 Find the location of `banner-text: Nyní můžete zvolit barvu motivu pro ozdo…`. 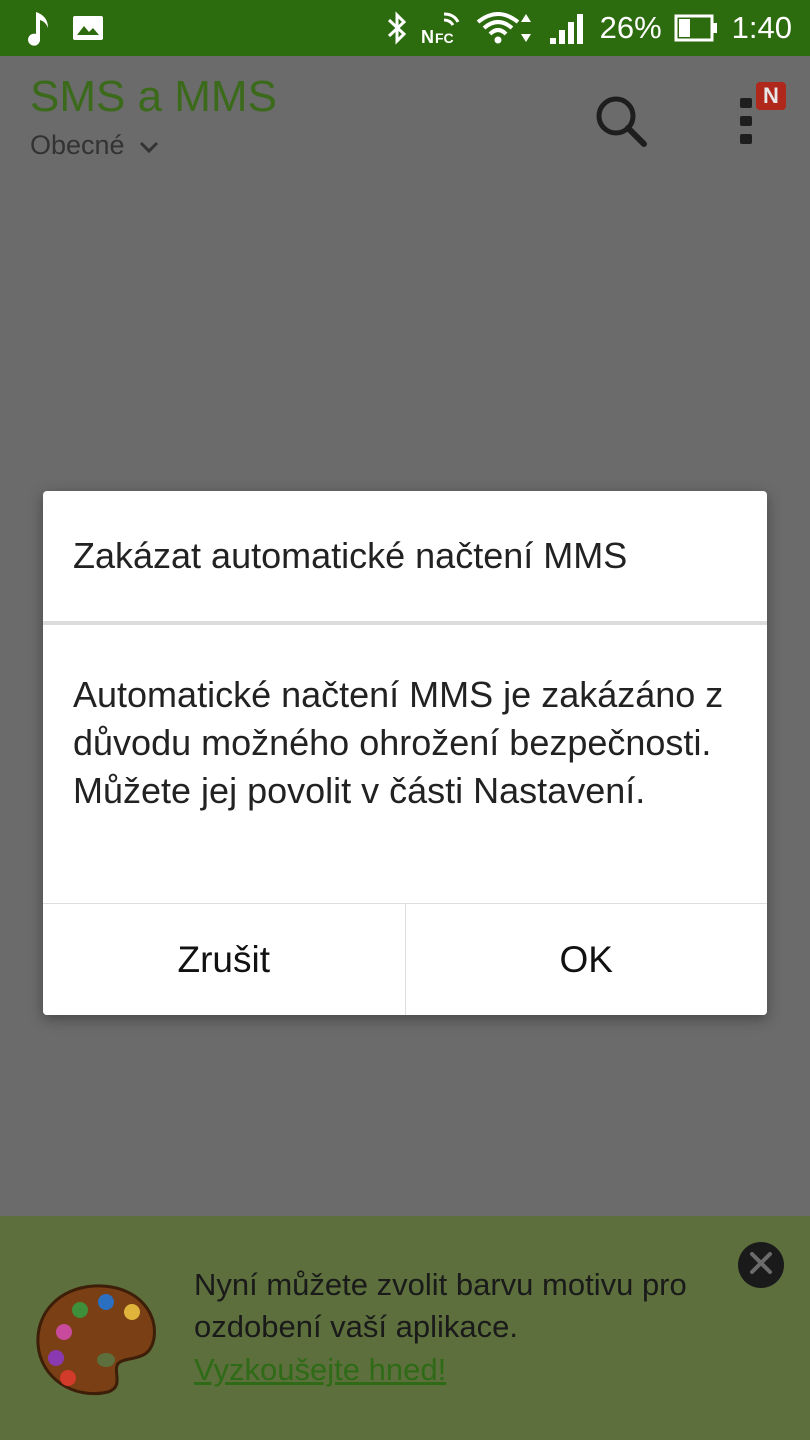

banner-text: Nyní můžete zvolit barvu motivu pro ozdo… is located at coordinates (440, 1305).